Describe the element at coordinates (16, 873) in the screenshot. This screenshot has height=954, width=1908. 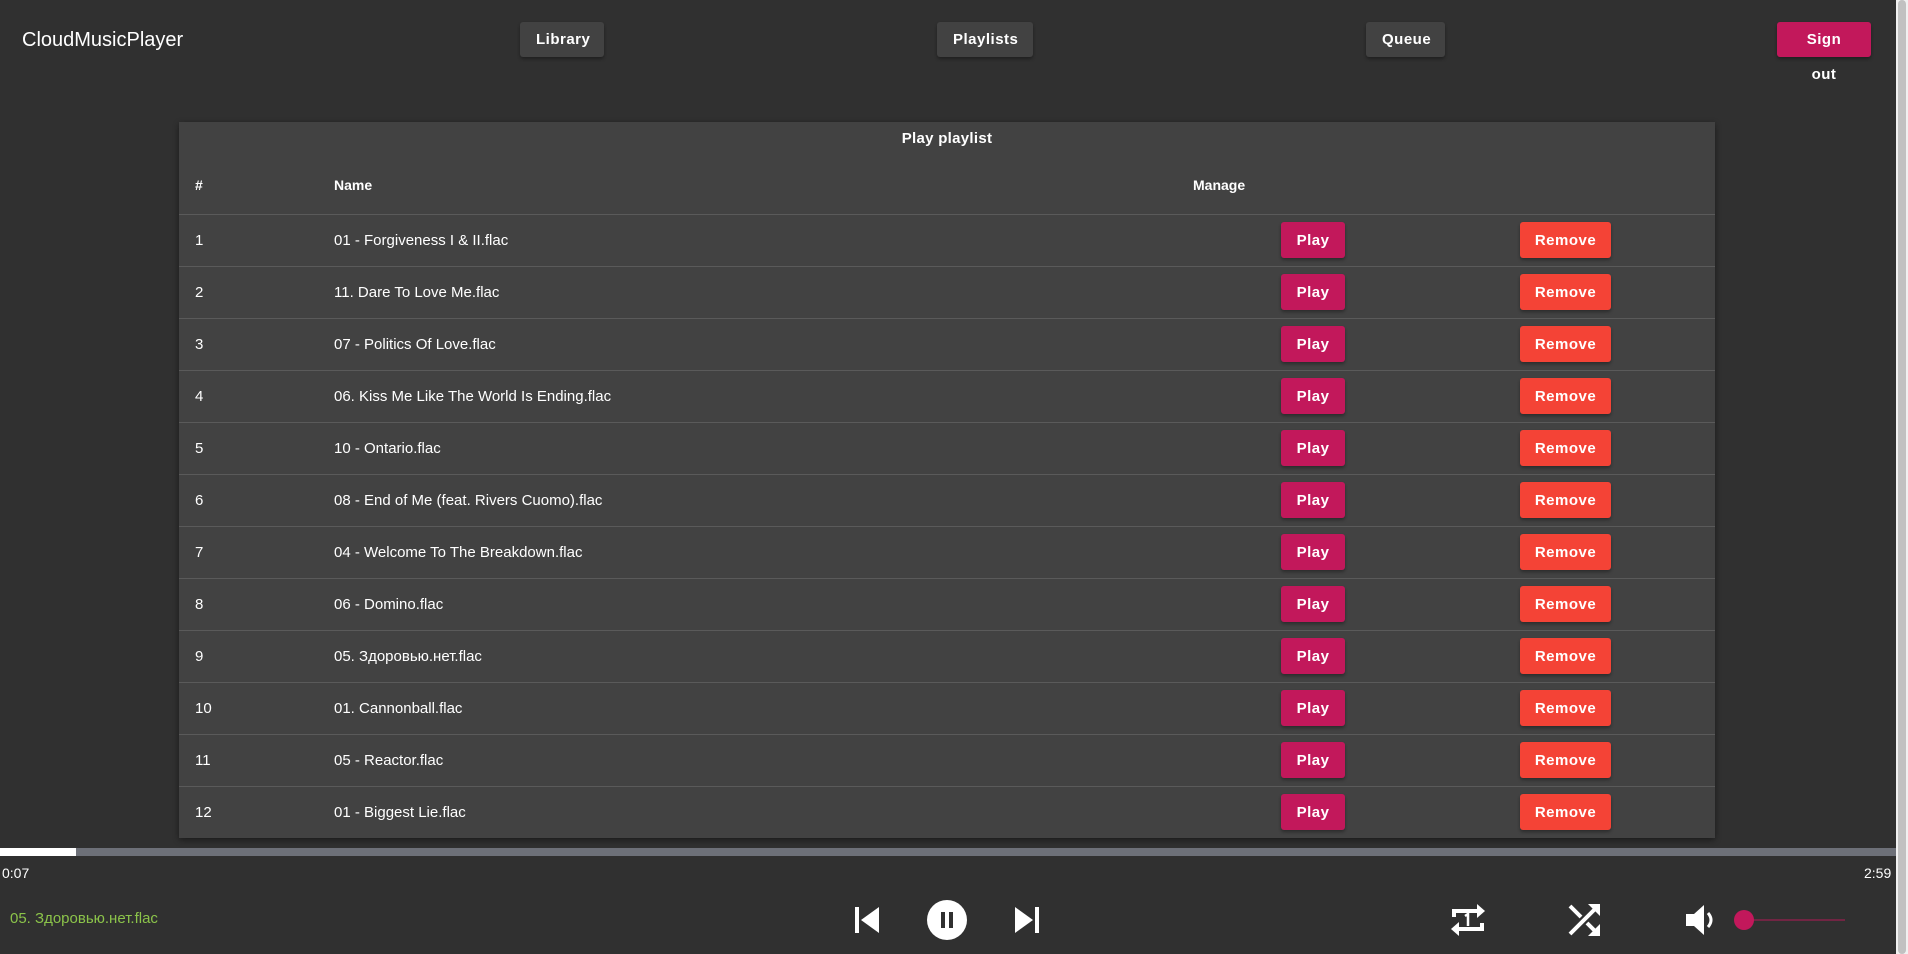
I see `current-time: 0:07` at that location.